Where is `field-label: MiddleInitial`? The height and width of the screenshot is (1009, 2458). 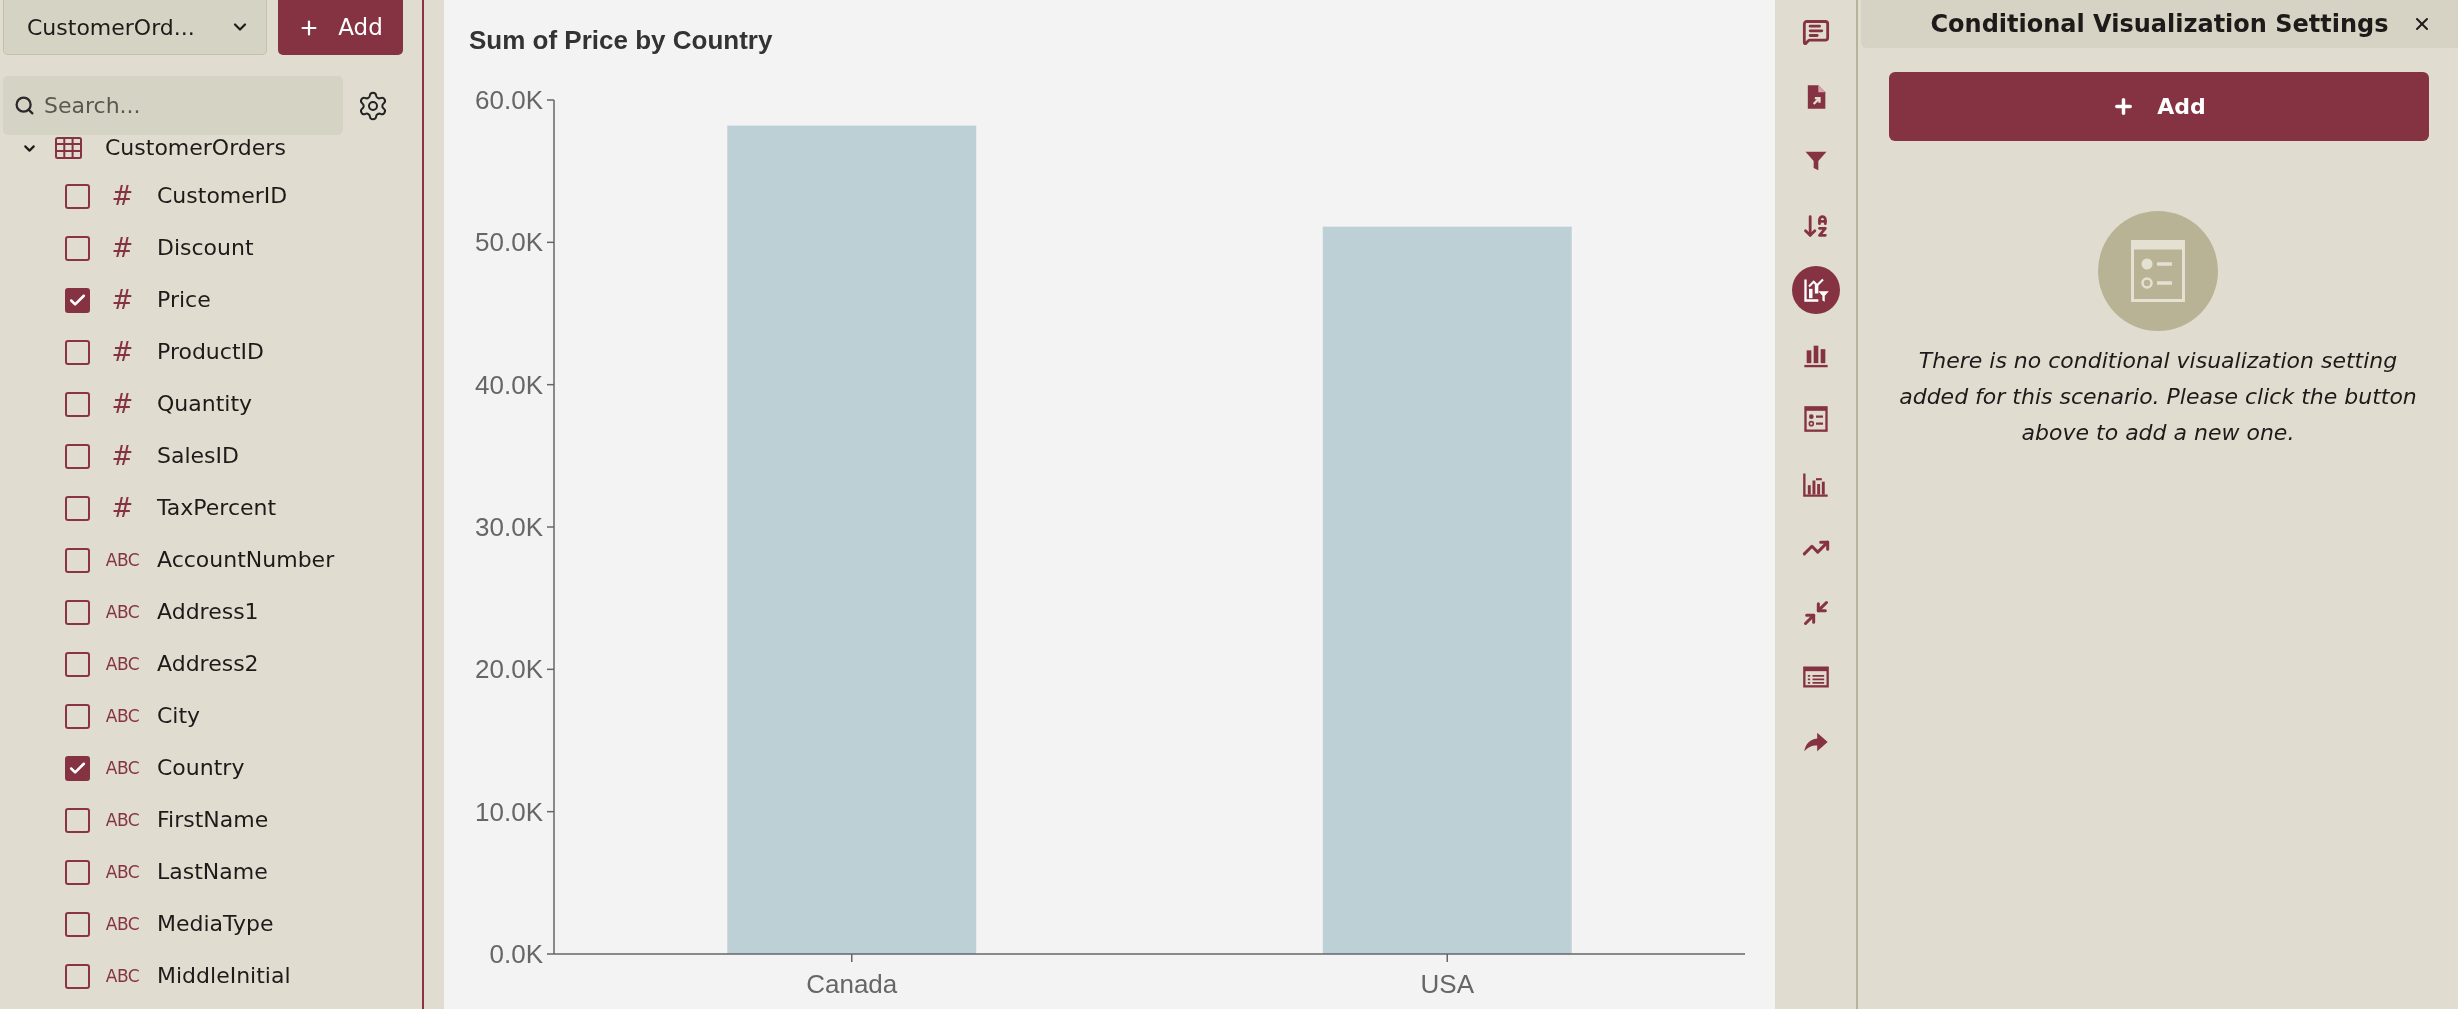
field-label: MiddleInitial is located at coordinates (224, 976).